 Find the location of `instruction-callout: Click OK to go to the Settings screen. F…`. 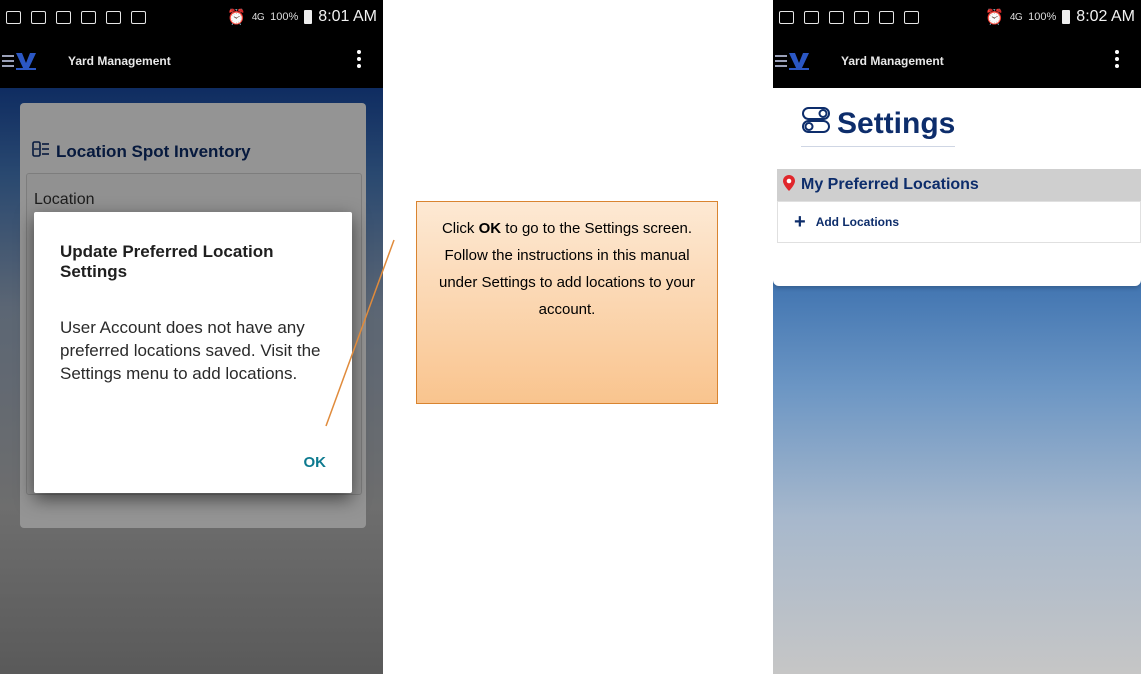

instruction-callout: Click OK to go to the Settings screen. F… is located at coordinates (567, 302).